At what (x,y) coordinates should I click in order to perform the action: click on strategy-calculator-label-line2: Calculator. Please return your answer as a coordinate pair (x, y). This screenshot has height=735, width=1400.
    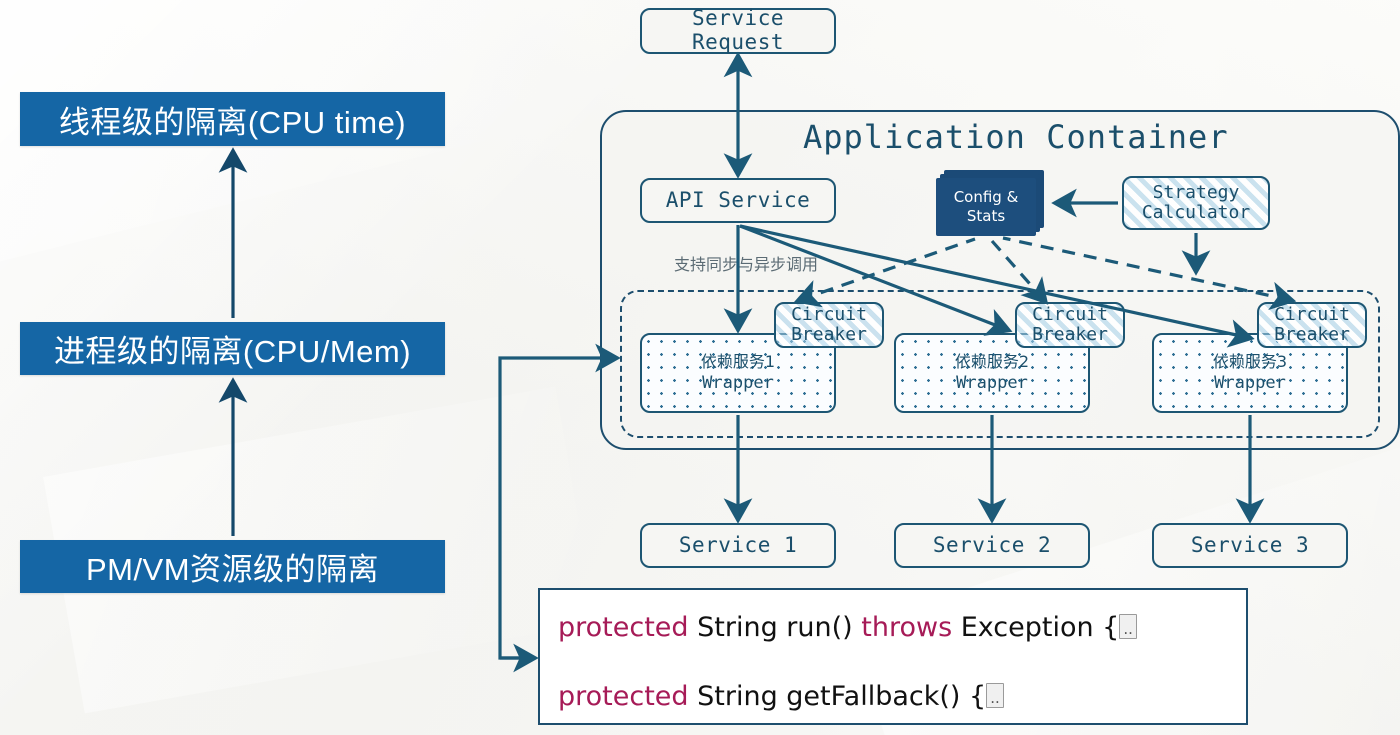
    Looking at the image, I should click on (1196, 212).